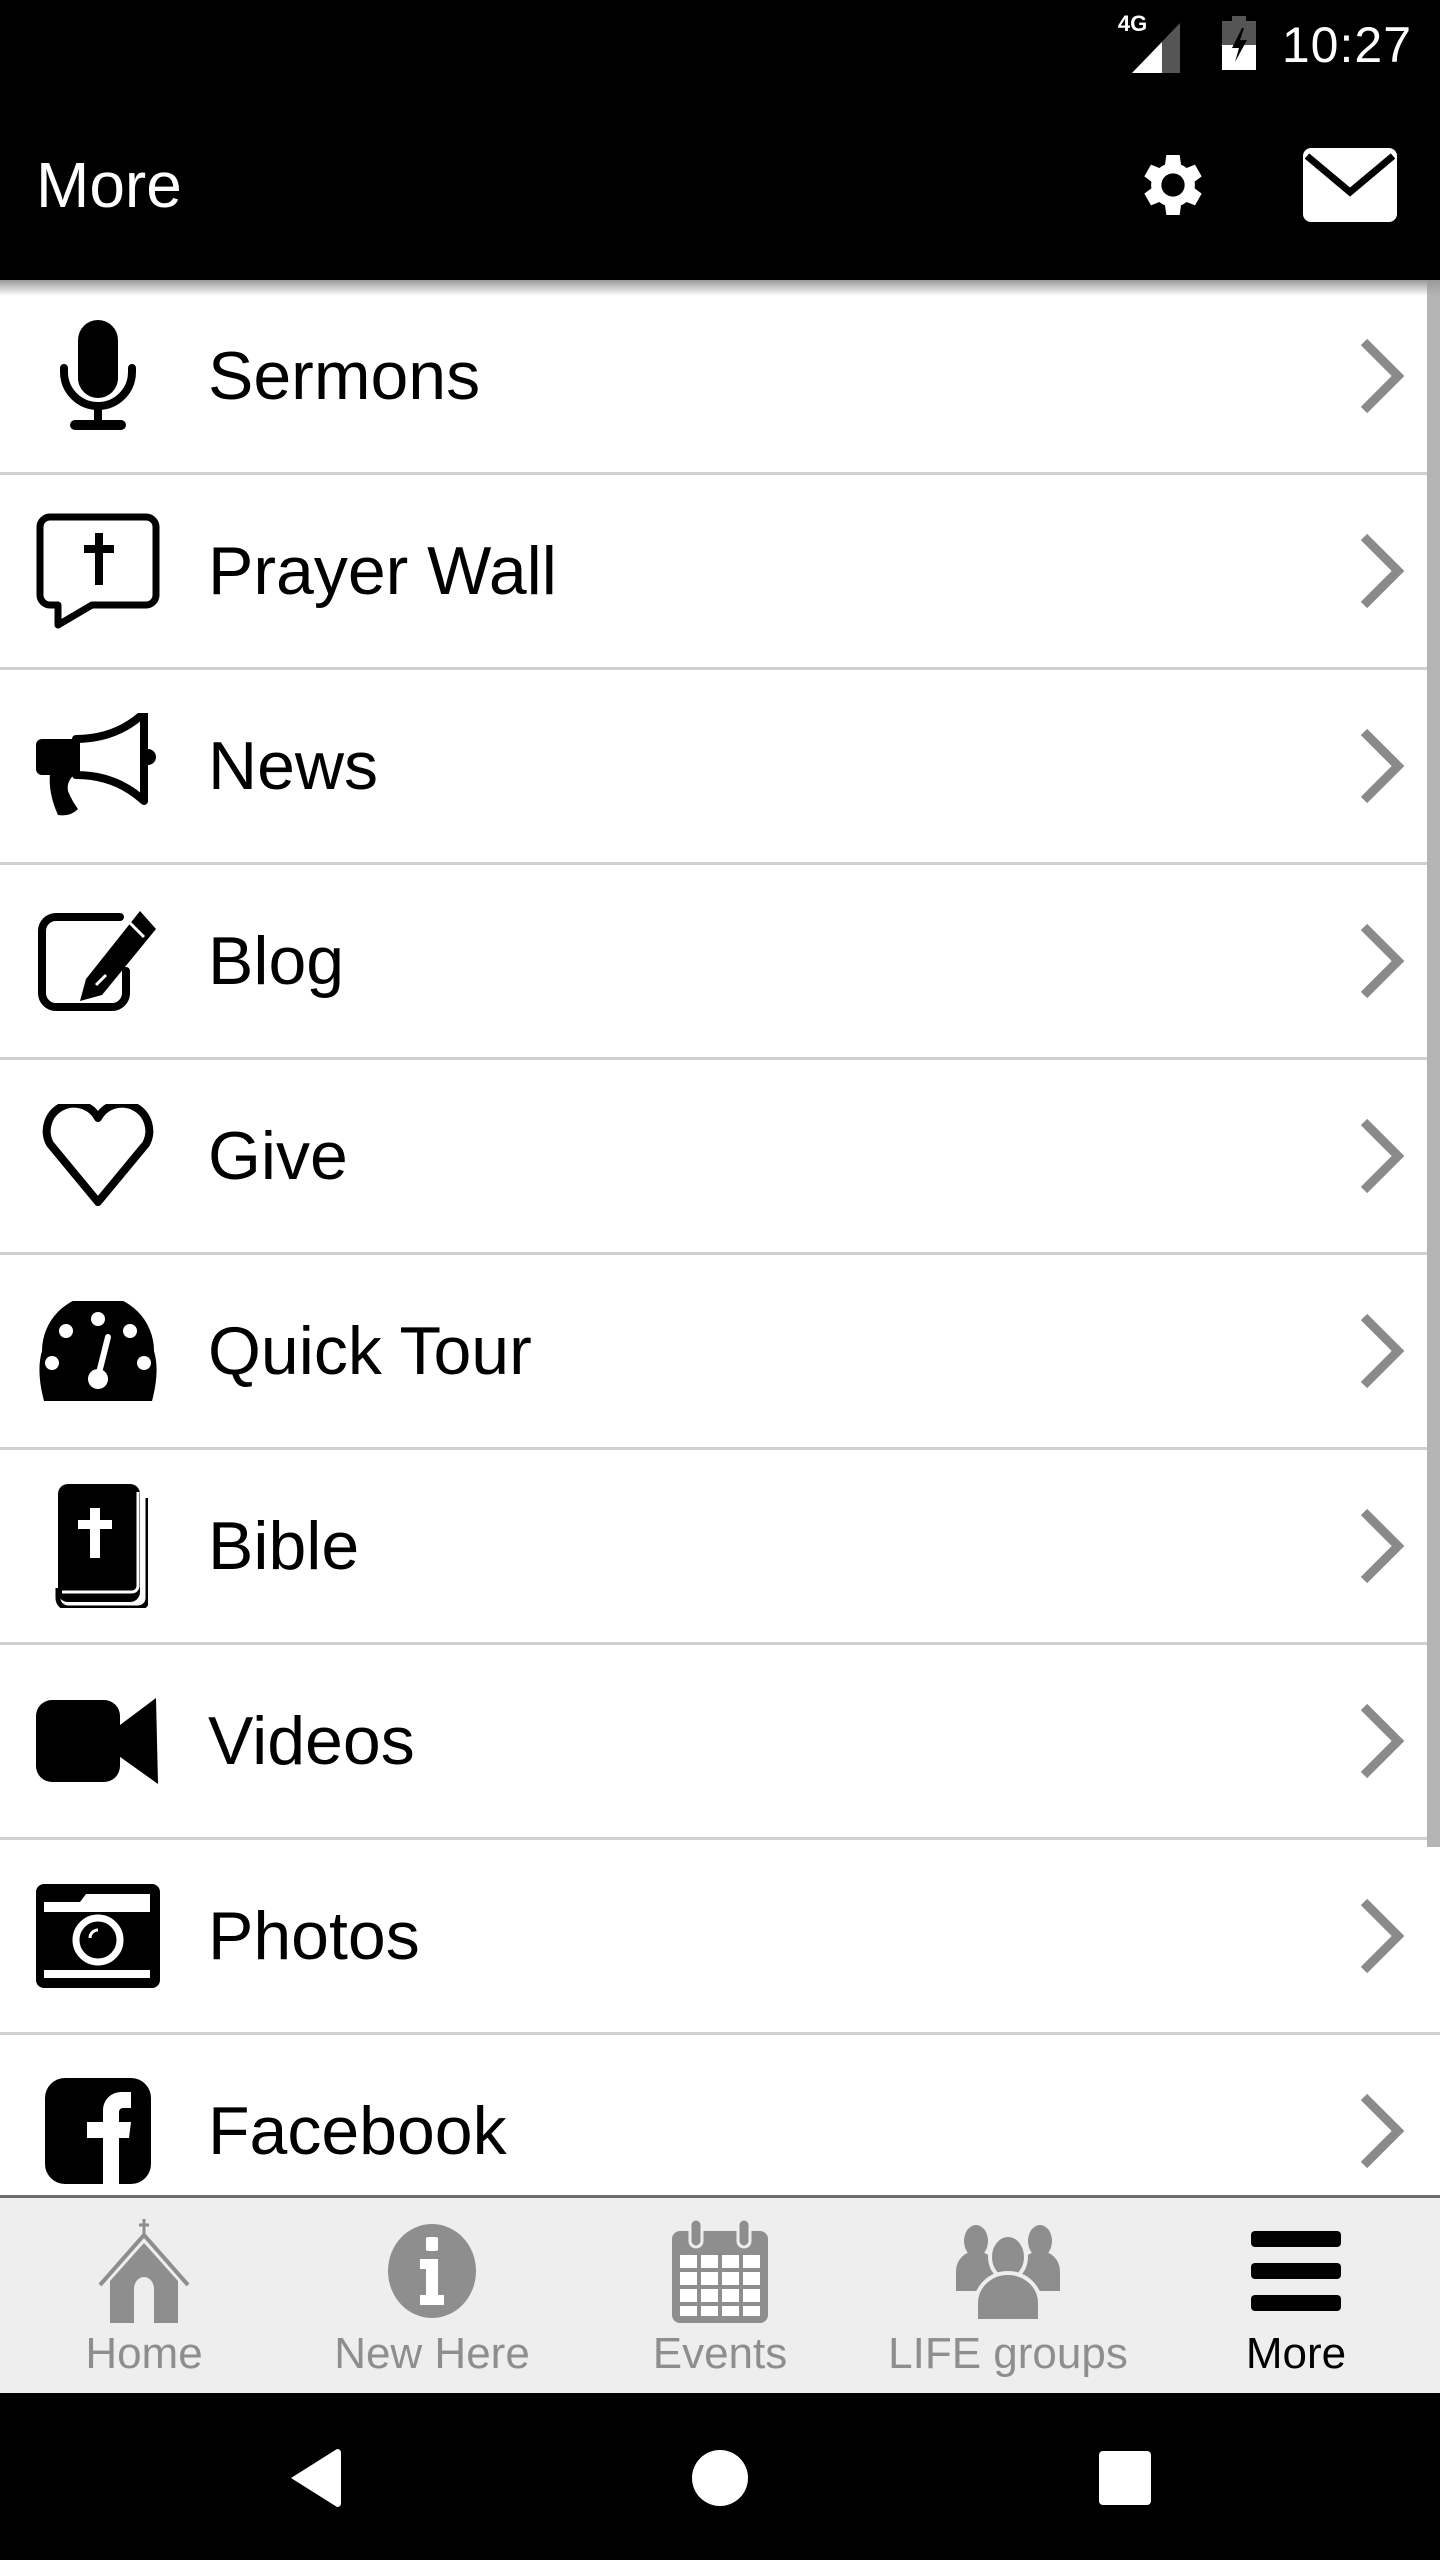  What do you see at coordinates (1008, 2353) in the screenshot?
I see `tab-label: LIFE groups` at bounding box center [1008, 2353].